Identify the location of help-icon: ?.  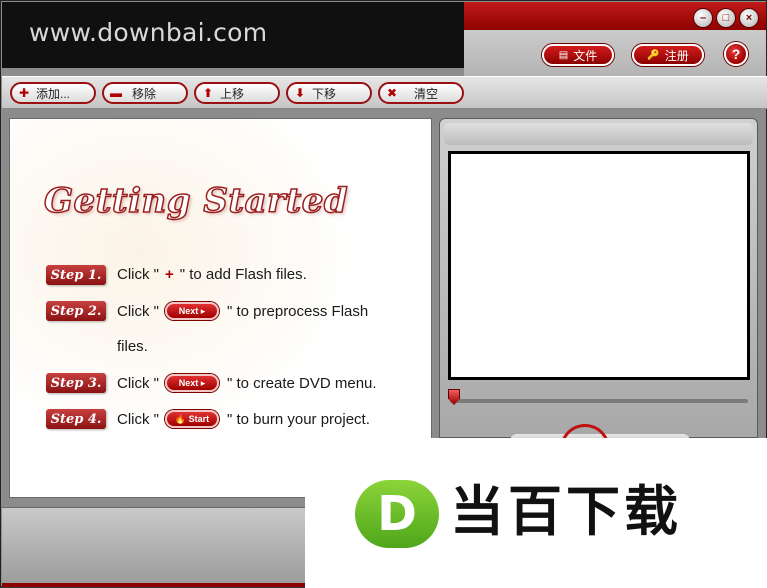
(736, 54).